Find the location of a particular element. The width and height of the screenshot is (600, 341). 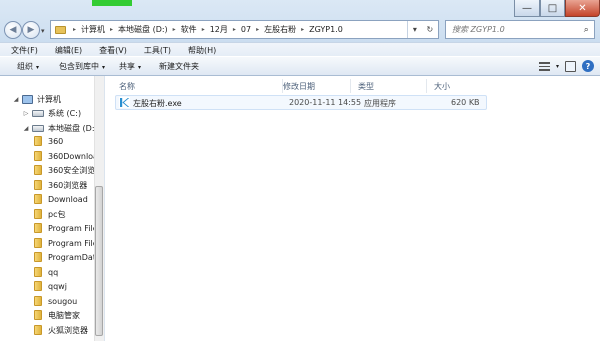

nav-folder: qq is located at coordinates (46, 272).